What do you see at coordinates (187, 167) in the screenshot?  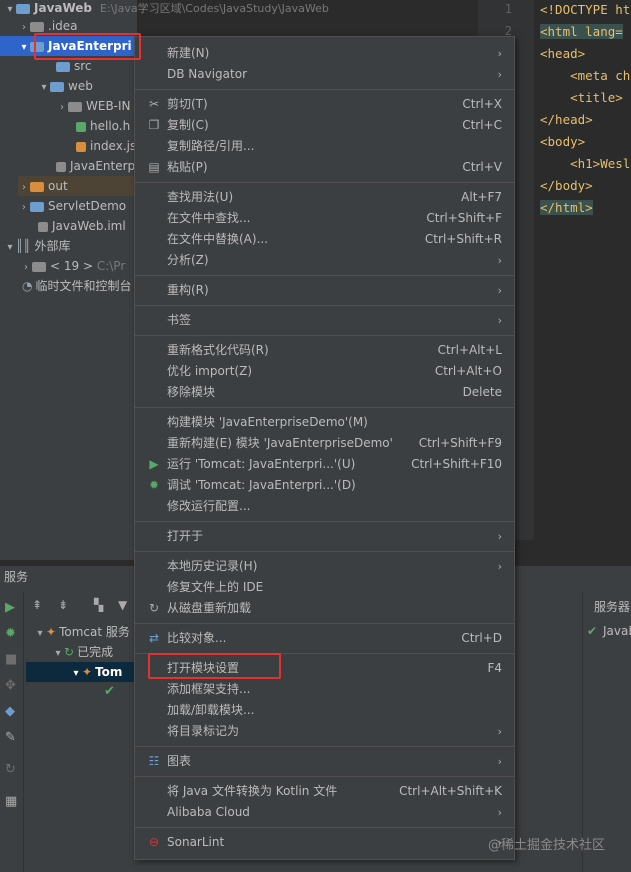 I see `menu-item-label: 粘贴(P)` at bounding box center [187, 167].